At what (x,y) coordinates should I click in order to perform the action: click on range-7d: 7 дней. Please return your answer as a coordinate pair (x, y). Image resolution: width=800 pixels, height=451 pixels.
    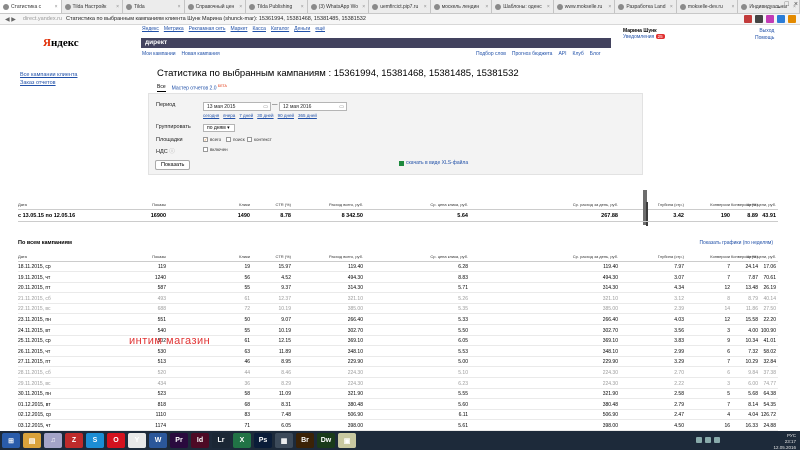
    Looking at the image, I should click on (246, 115).